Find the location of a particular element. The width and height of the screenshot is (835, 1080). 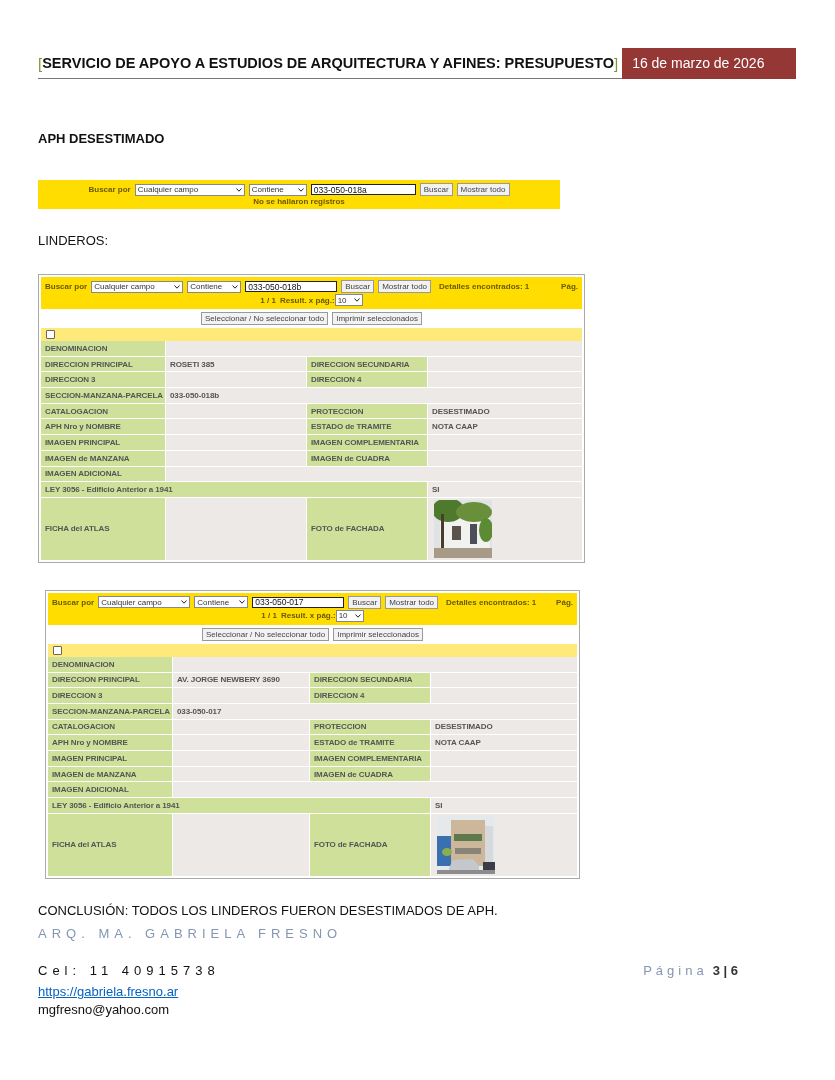

website-link: https://gabriela.fresno.ar is located at coordinates (108, 991).